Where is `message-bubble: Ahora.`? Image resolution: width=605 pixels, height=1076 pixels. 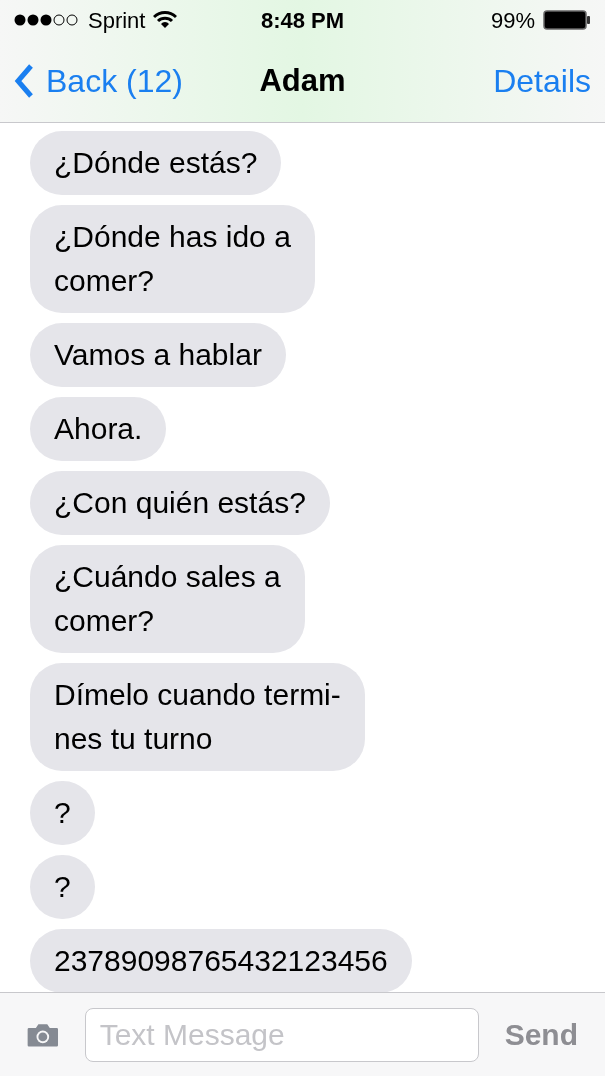
message-bubble: Ahora. is located at coordinates (98, 429).